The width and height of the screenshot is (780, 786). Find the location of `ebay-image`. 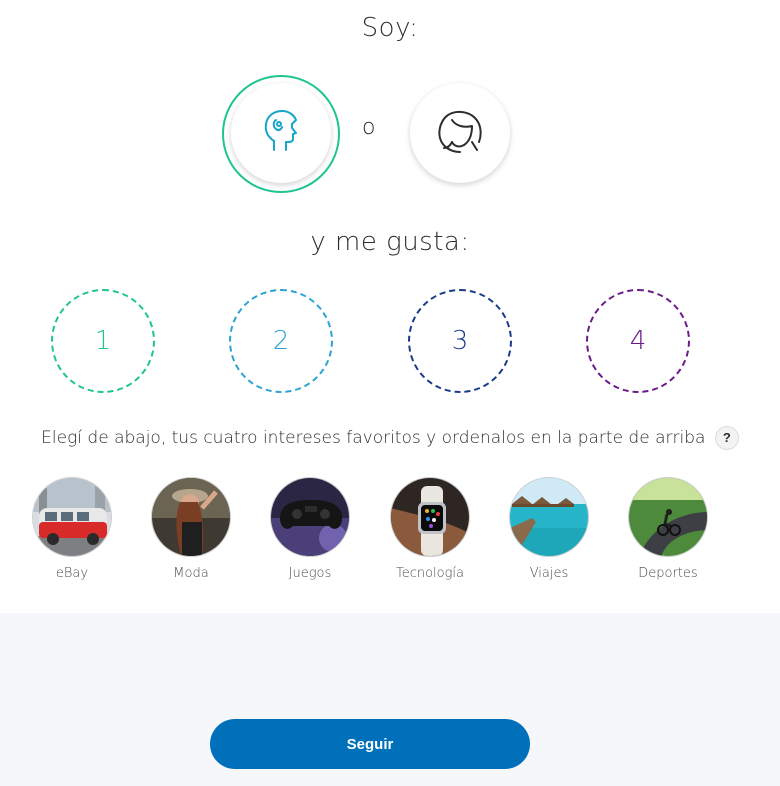

ebay-image is located at coordinates (72, 517).